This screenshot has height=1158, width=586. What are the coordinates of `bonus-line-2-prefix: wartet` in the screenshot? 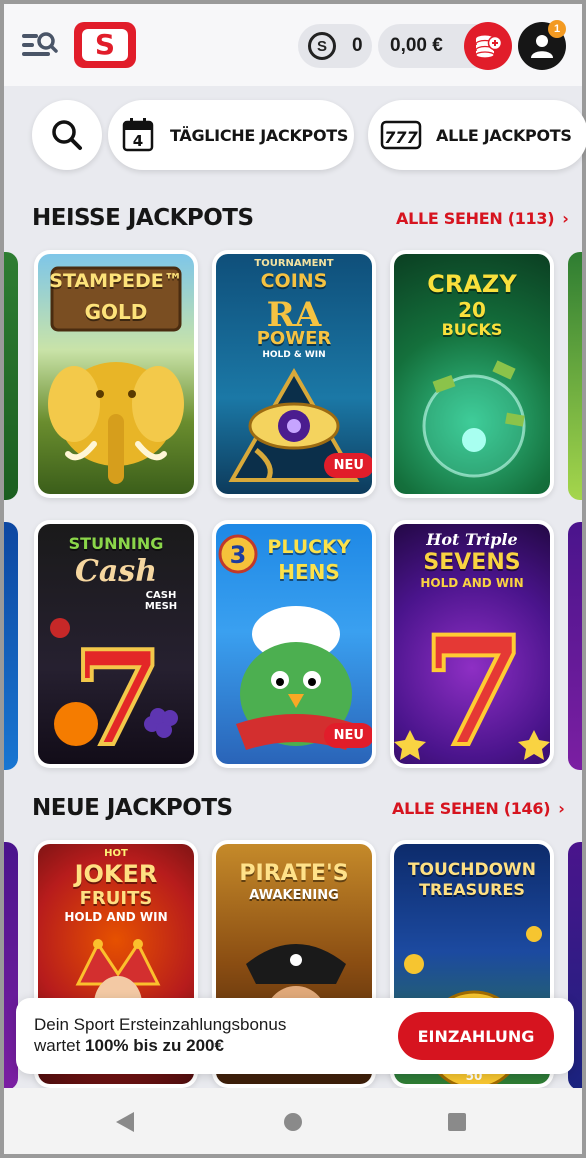 It's located at (60, 1045).